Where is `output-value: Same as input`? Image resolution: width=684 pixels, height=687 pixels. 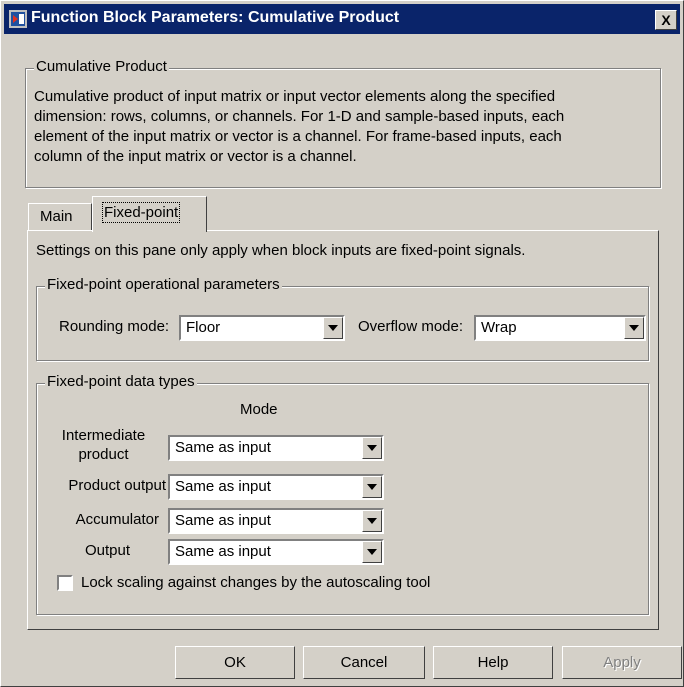 output-value: Same as input is located at coordinates (223, 551).